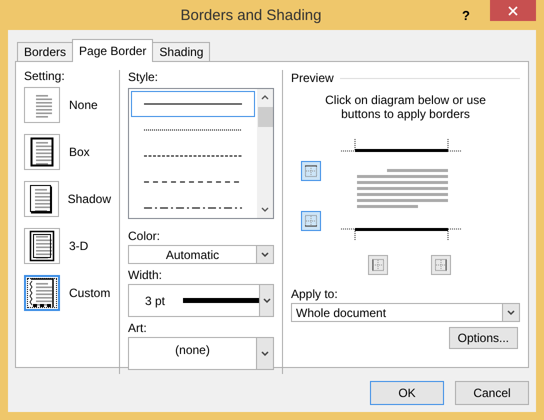  What do you see at coordinates (265, 117) in the screenshot?
I see `scroll-thumb` at bounding box center [265, 117].